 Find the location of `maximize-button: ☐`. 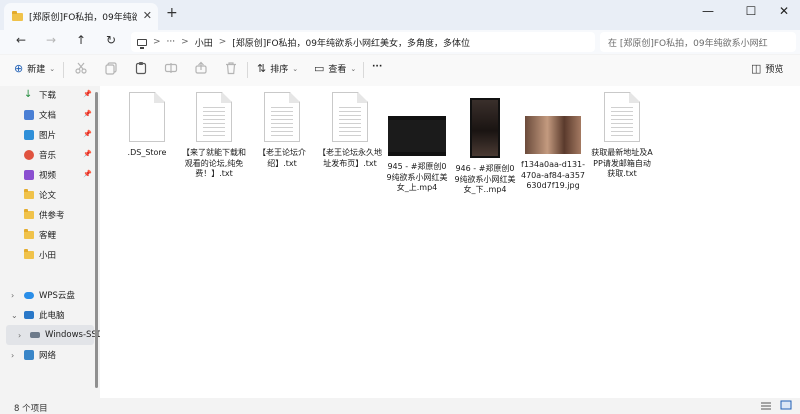

maximize-button: ☐ is located at coordinates (751, 11).